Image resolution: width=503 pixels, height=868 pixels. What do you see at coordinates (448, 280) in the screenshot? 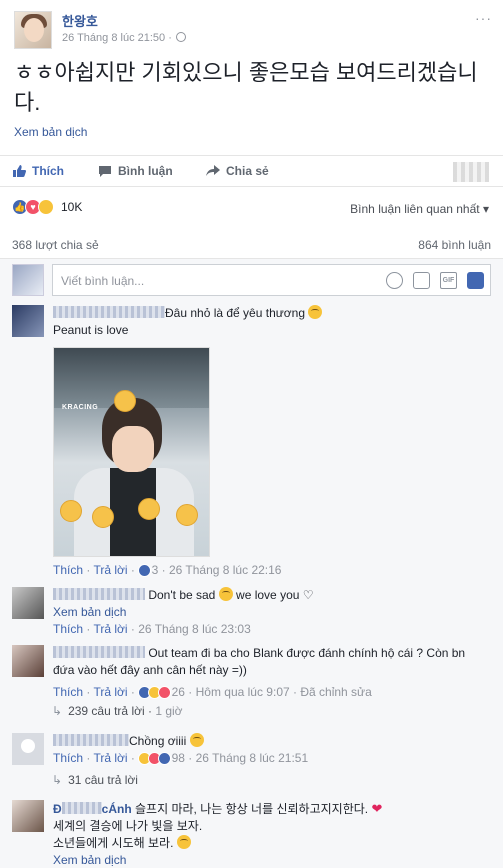
I see `gif-icon: GIF` at bounding box center [448, 280].